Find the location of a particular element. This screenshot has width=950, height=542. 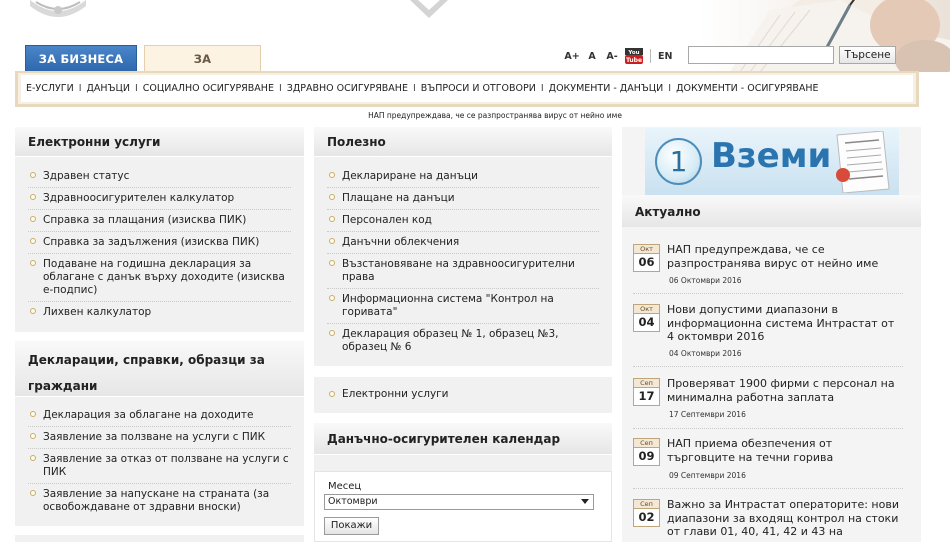

month-label: Месец is located at coordinates (345, 486).